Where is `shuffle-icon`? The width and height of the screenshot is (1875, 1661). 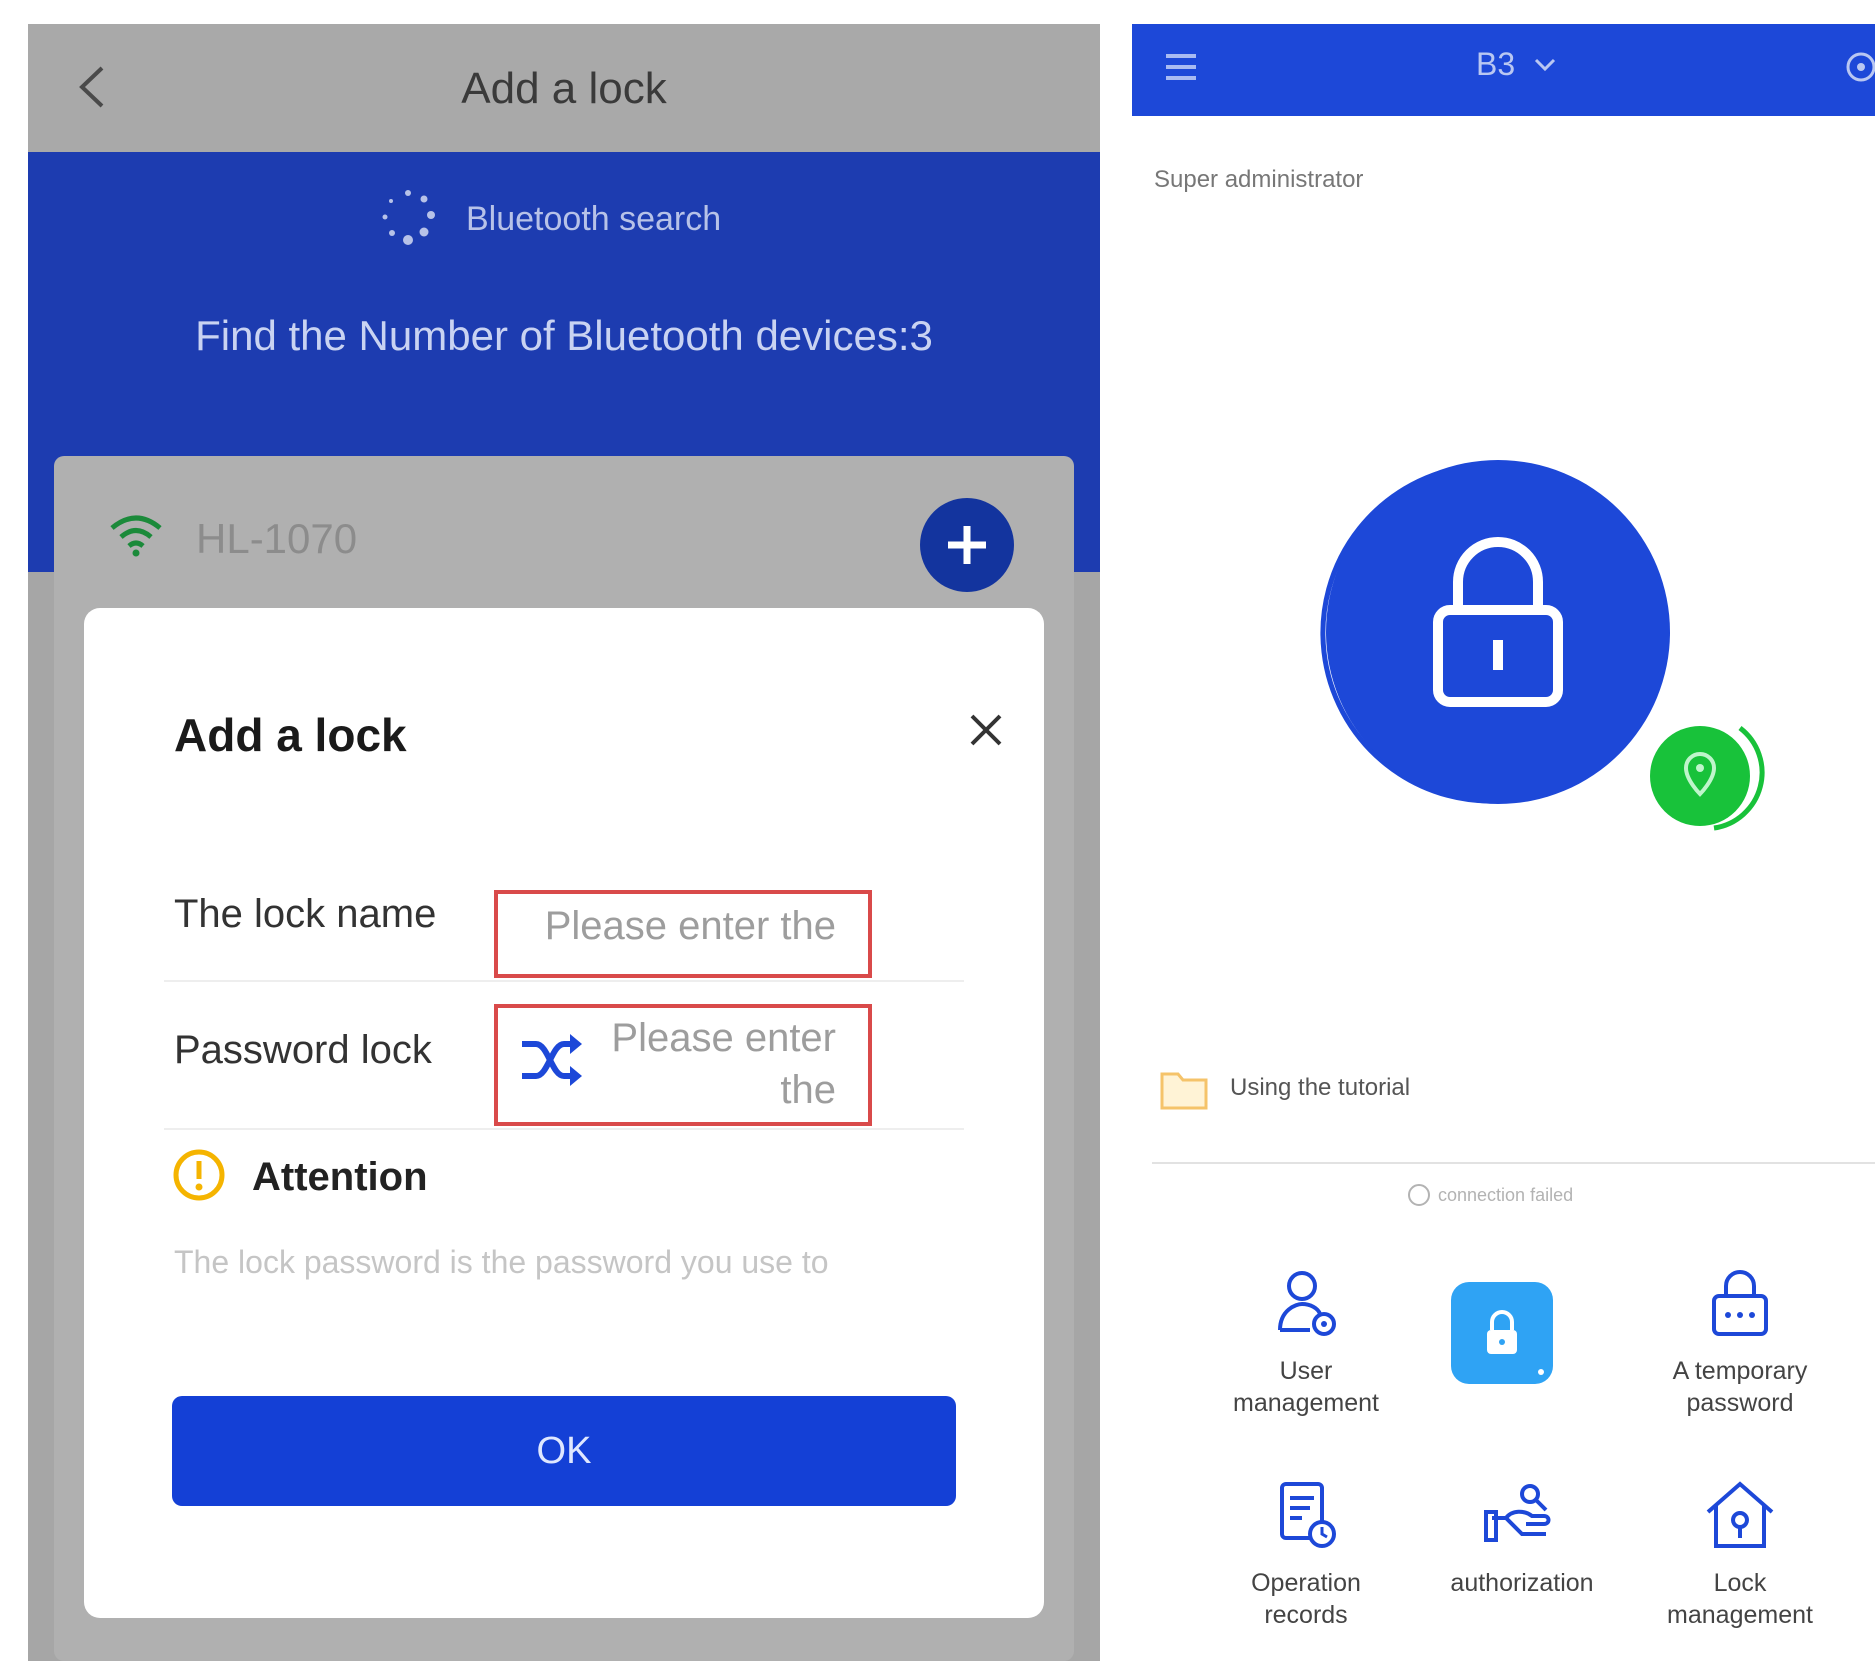
shuffle-icon is located at coordinates (551, 1062).